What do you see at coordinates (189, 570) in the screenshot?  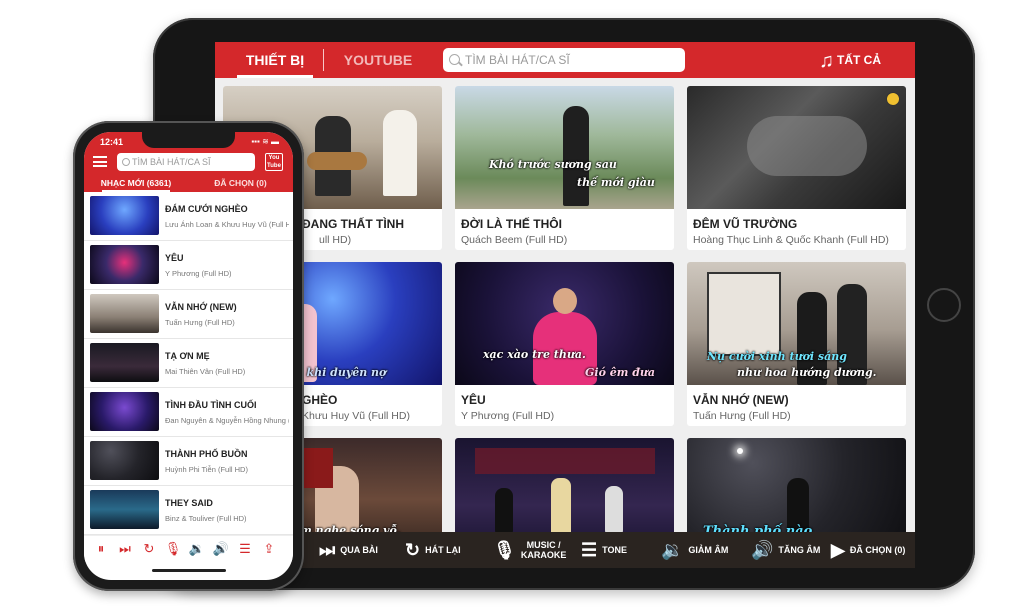 I see `home-indicator` at bounding box center [189, 570].